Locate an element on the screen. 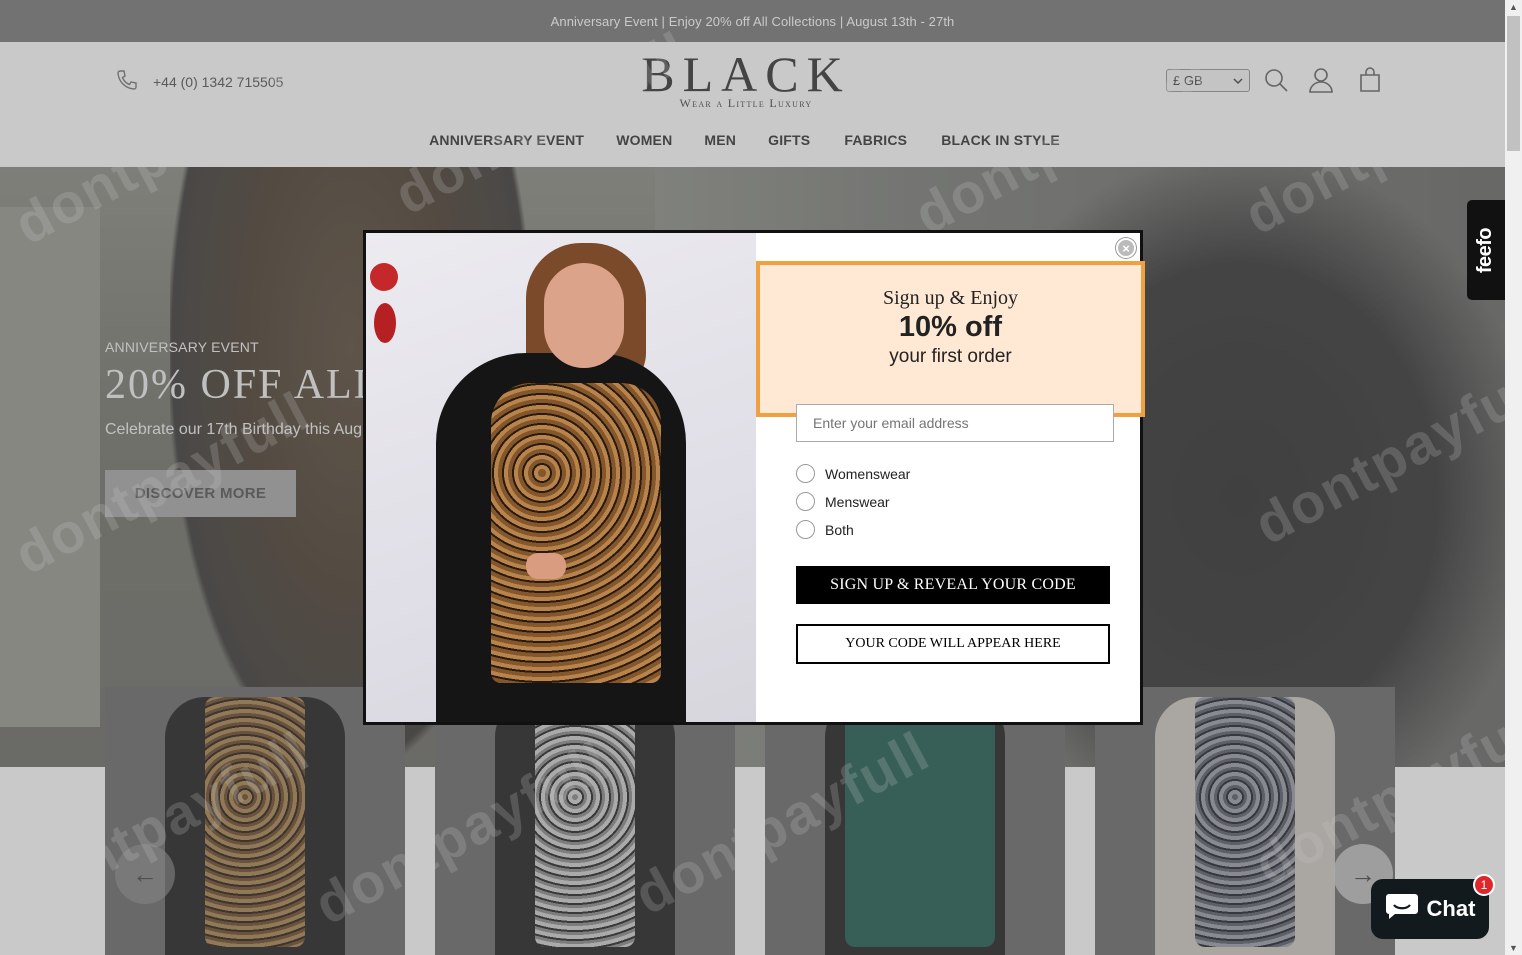  radio-womenswear: Womenswear is located at coordinates (853, 473).